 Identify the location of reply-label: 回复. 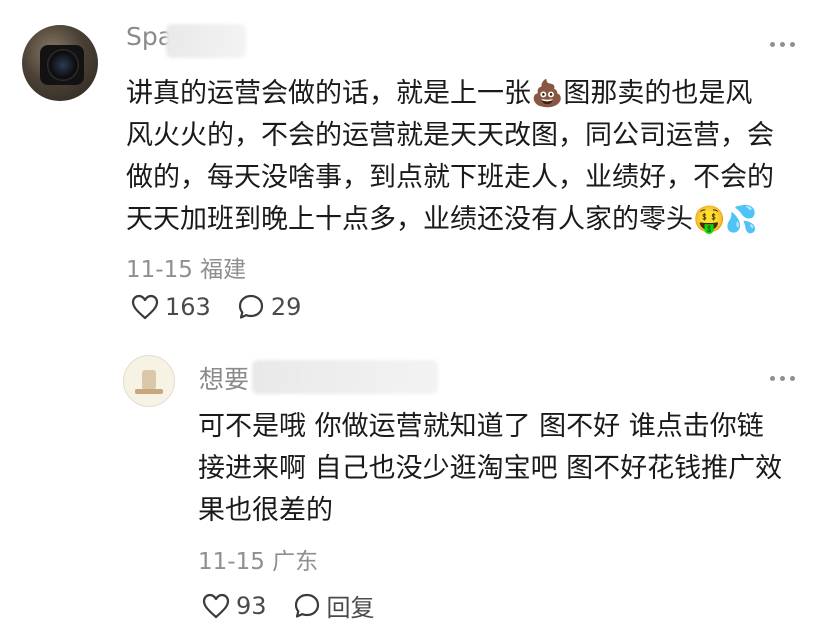
(350, 608).